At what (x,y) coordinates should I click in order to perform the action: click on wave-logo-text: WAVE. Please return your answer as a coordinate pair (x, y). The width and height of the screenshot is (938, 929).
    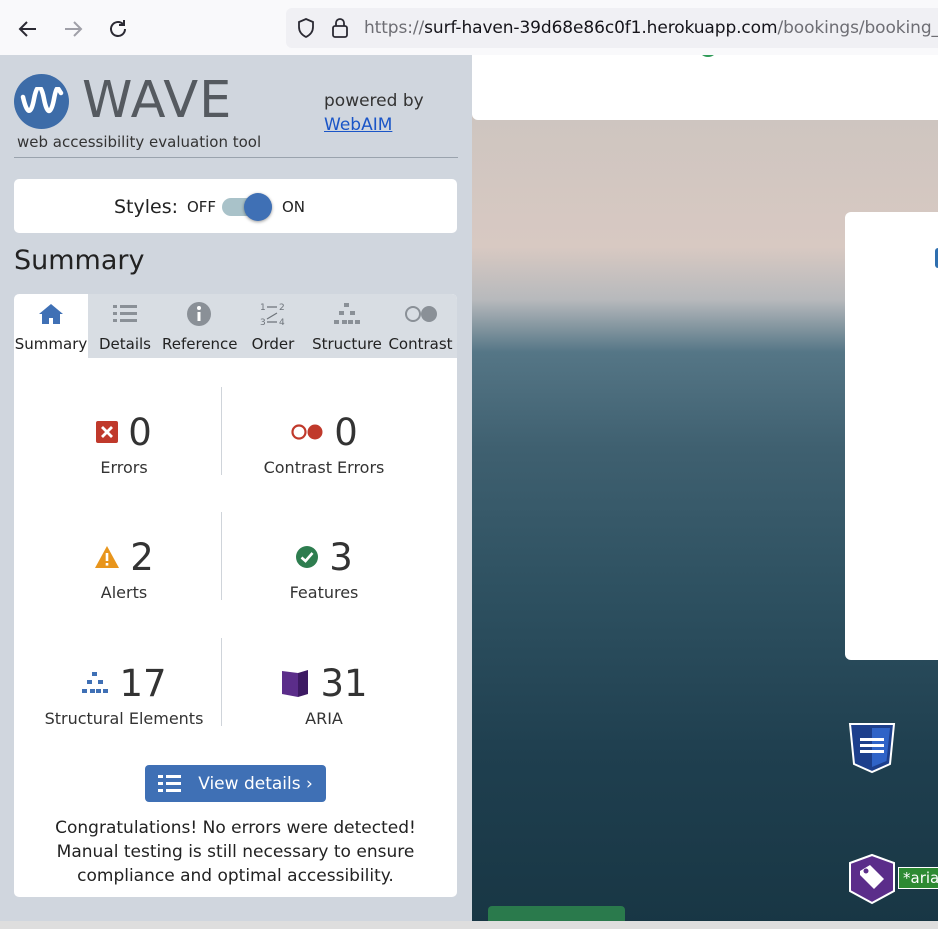
    Looking at the image, I should click on (157, 100).